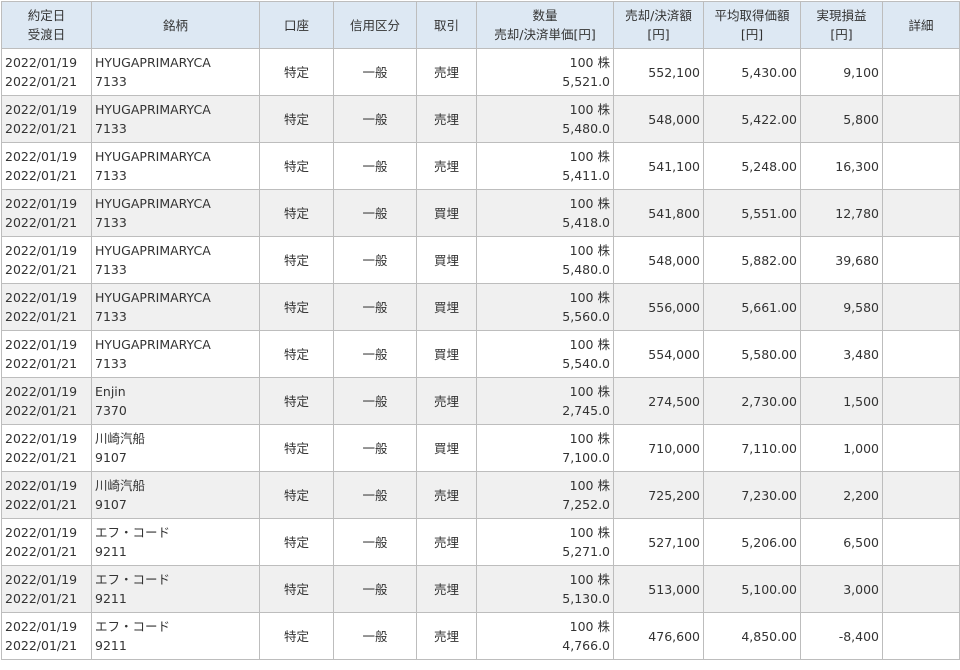  I want to click on avg-cost: 7,110.00, so click(752, 448).